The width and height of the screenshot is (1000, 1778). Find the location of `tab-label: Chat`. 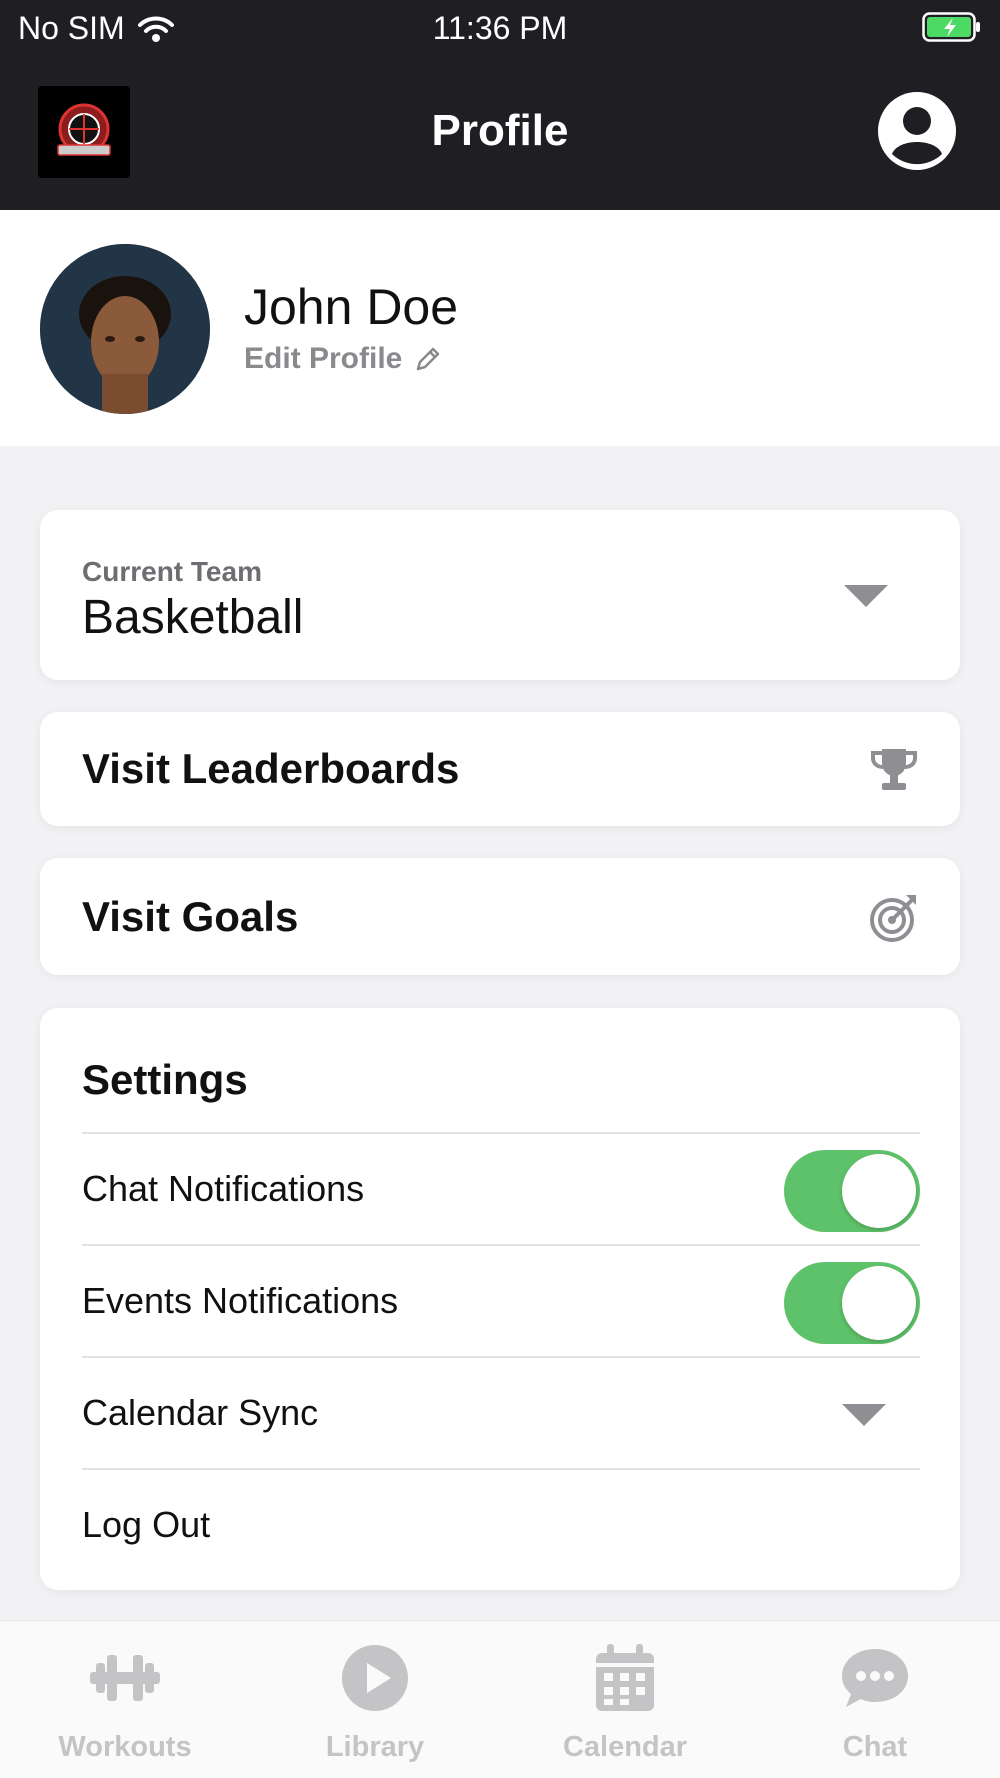

tab-label: Chat is located at coordinates (875, 1747).